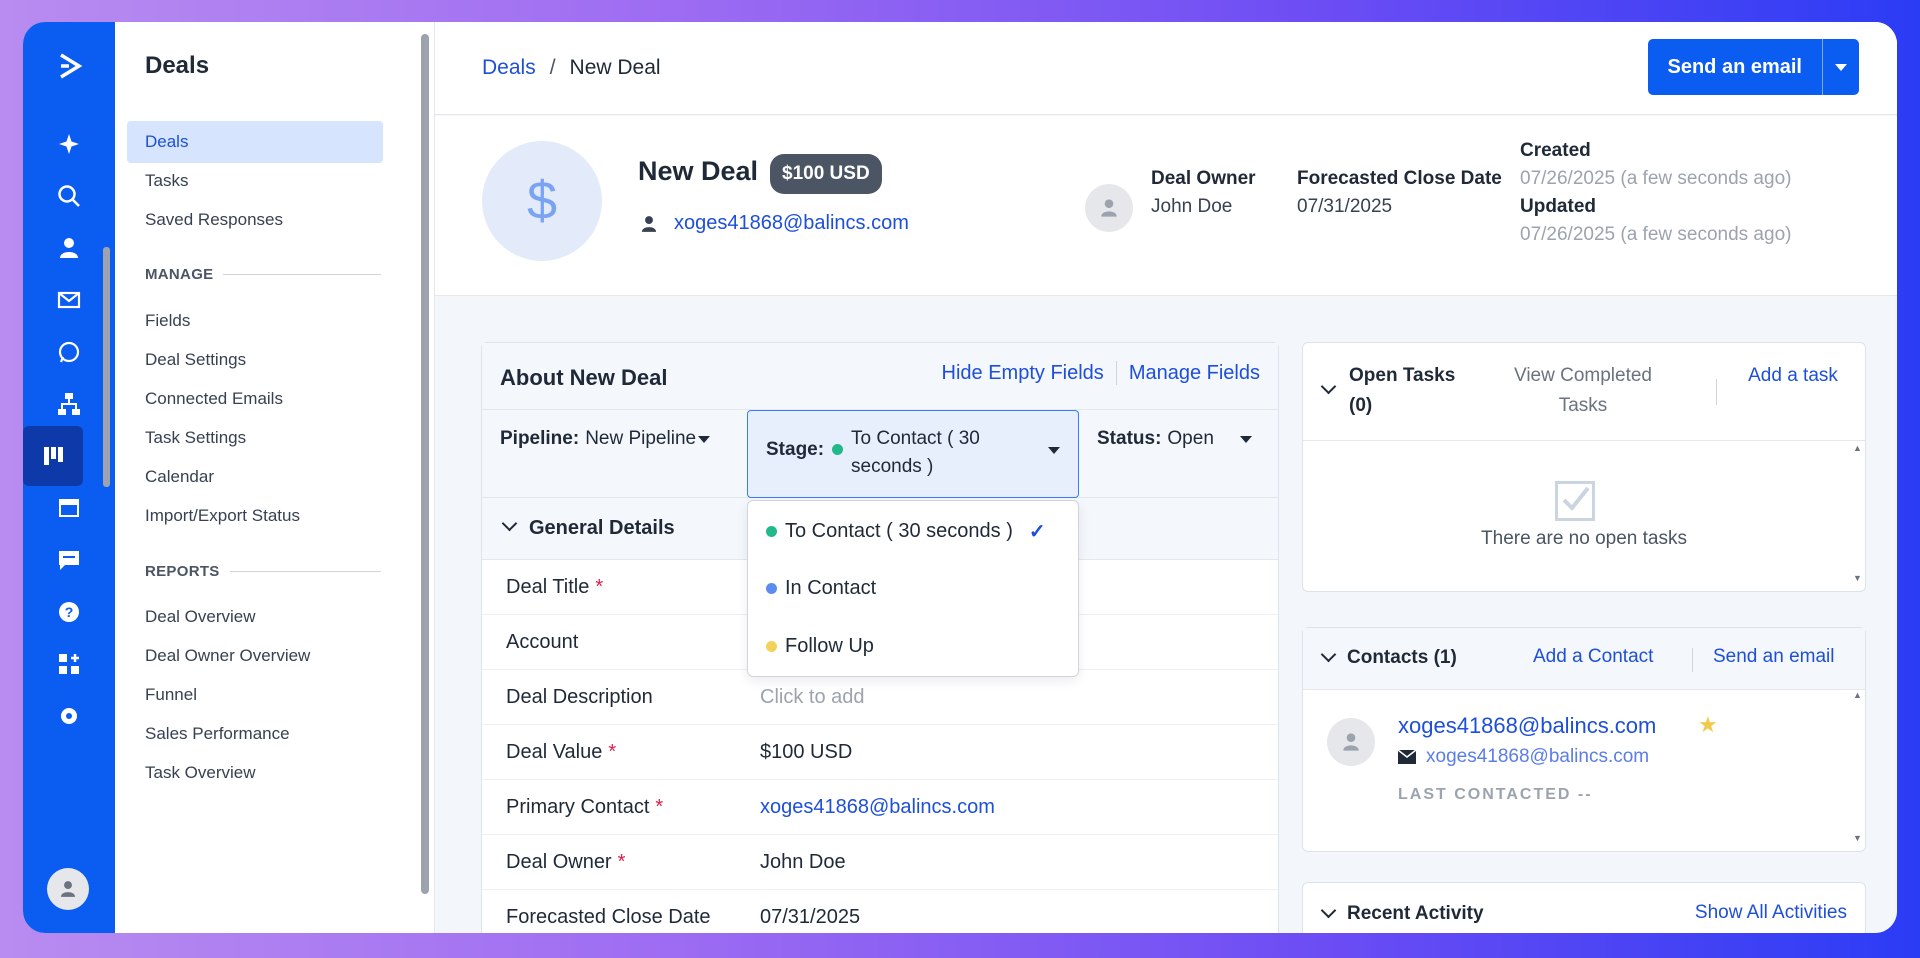 The width and height of the screenshot is (1920, 958). What do you see at coordinates (69, 352) in the screenshot?
I see `whatsapp-icon` at bounding box center [69, 352].